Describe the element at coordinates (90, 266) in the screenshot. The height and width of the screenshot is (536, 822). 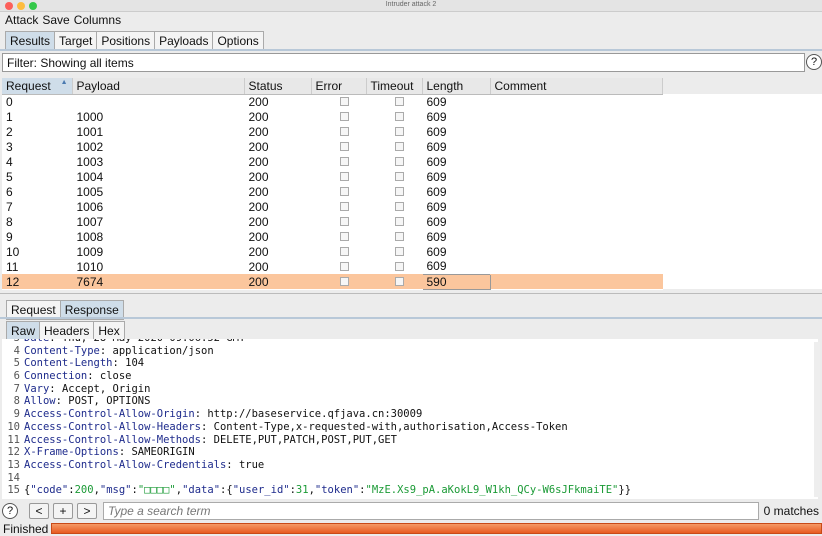
I see `cell-payload: 1010` at that location.